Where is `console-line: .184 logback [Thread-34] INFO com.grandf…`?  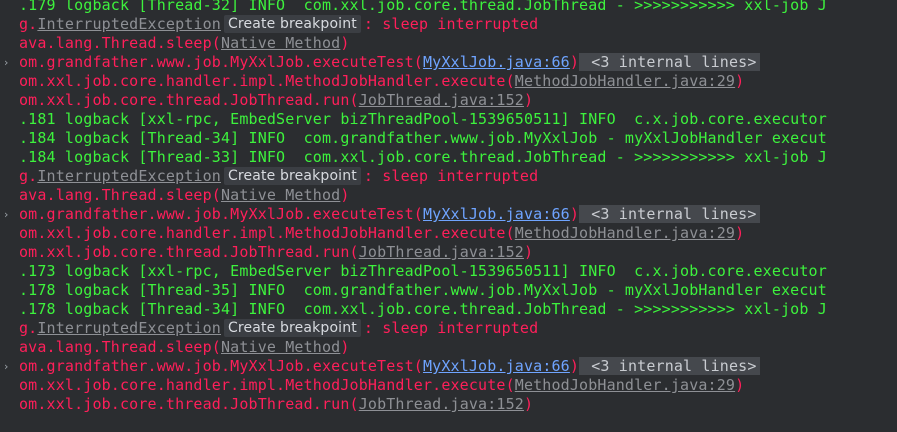 console-line: .184 logback [Thread-34] INFO com.grandf… is located at coordinates (423, 138).